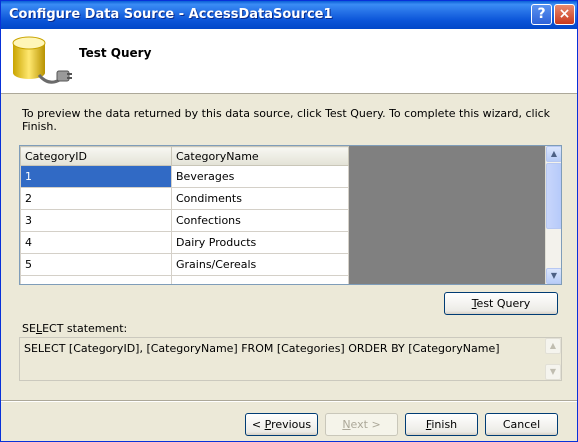  What do you see at coordinates (260, 198) in the screenshot?
I see `cell-name: Condiments` at bounding box center [260, 198].